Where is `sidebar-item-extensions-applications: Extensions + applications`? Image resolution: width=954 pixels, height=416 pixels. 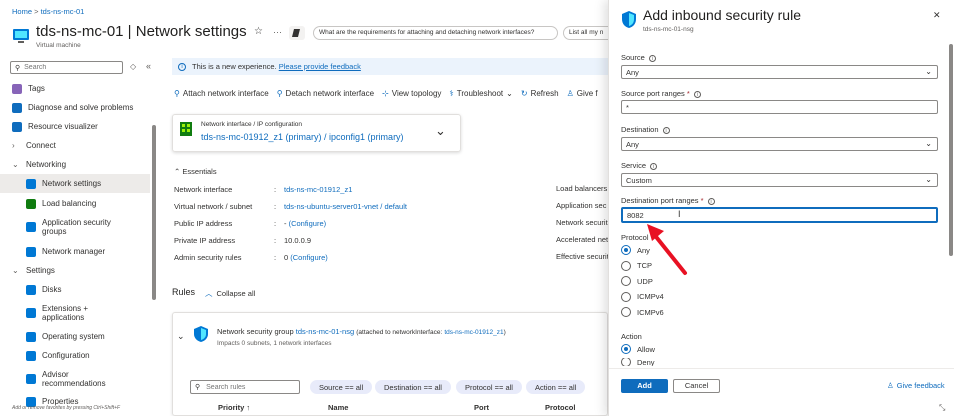 sidebar-item-extensions-applications: Extensions + applications is located at coordinates (75, 313).